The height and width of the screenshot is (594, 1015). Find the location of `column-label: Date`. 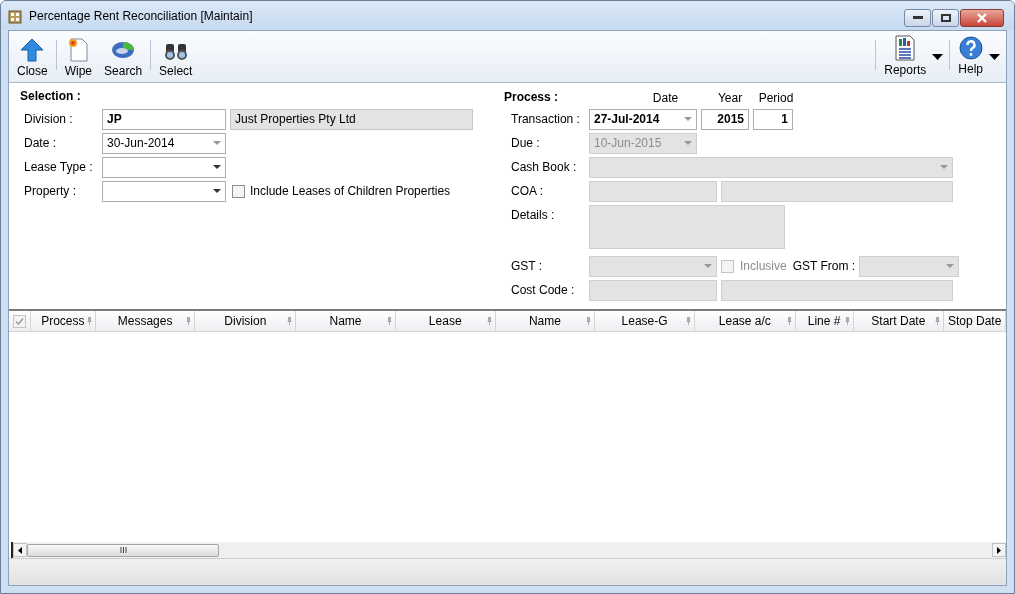

column-label: Date is located at coordinates (665, 98).